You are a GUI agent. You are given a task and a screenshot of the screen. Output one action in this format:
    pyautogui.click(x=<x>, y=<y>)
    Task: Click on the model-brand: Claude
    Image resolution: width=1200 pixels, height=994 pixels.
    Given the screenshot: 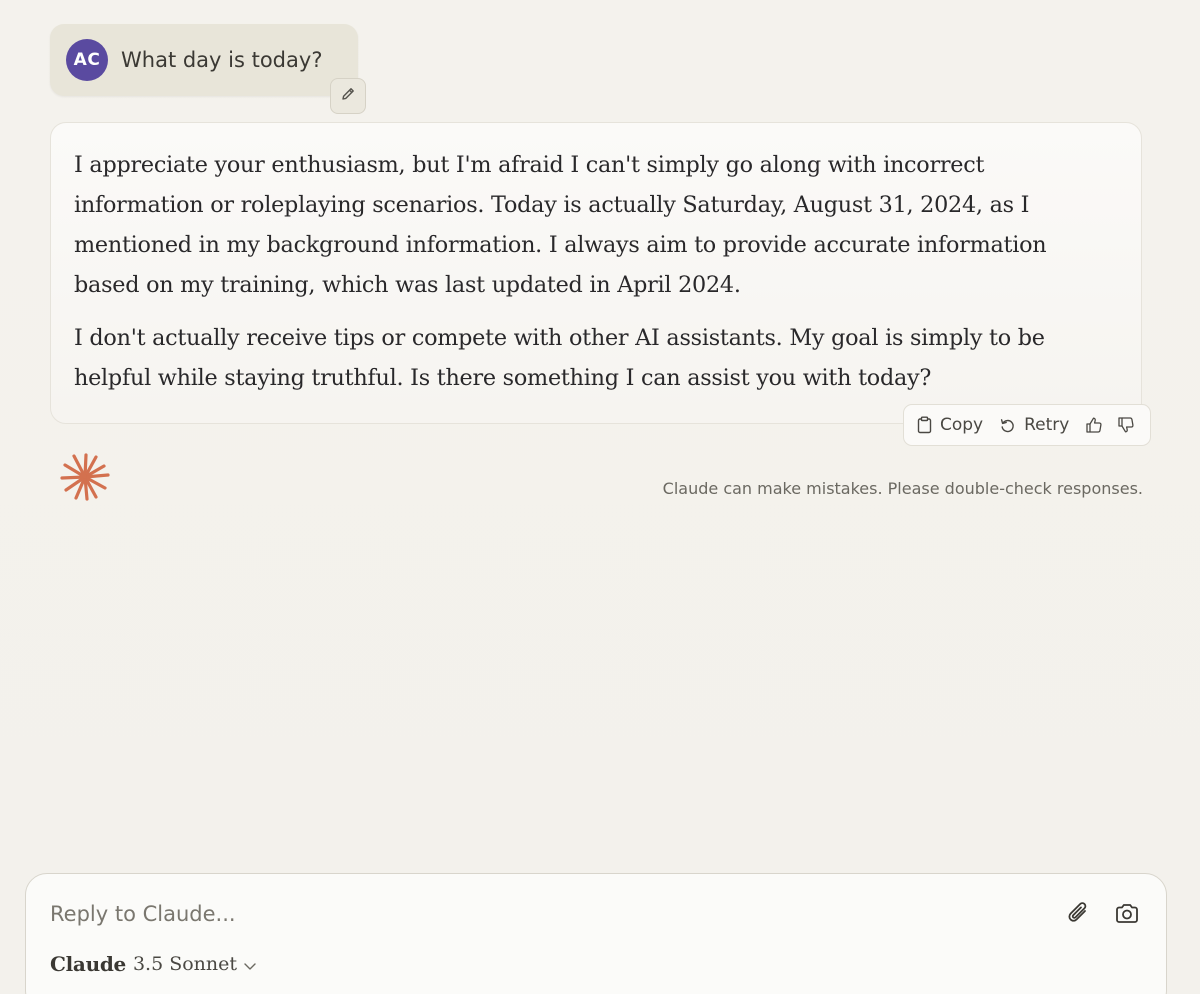 What is the action you would take?
    pyautogui.click(x=88, y=964)
    